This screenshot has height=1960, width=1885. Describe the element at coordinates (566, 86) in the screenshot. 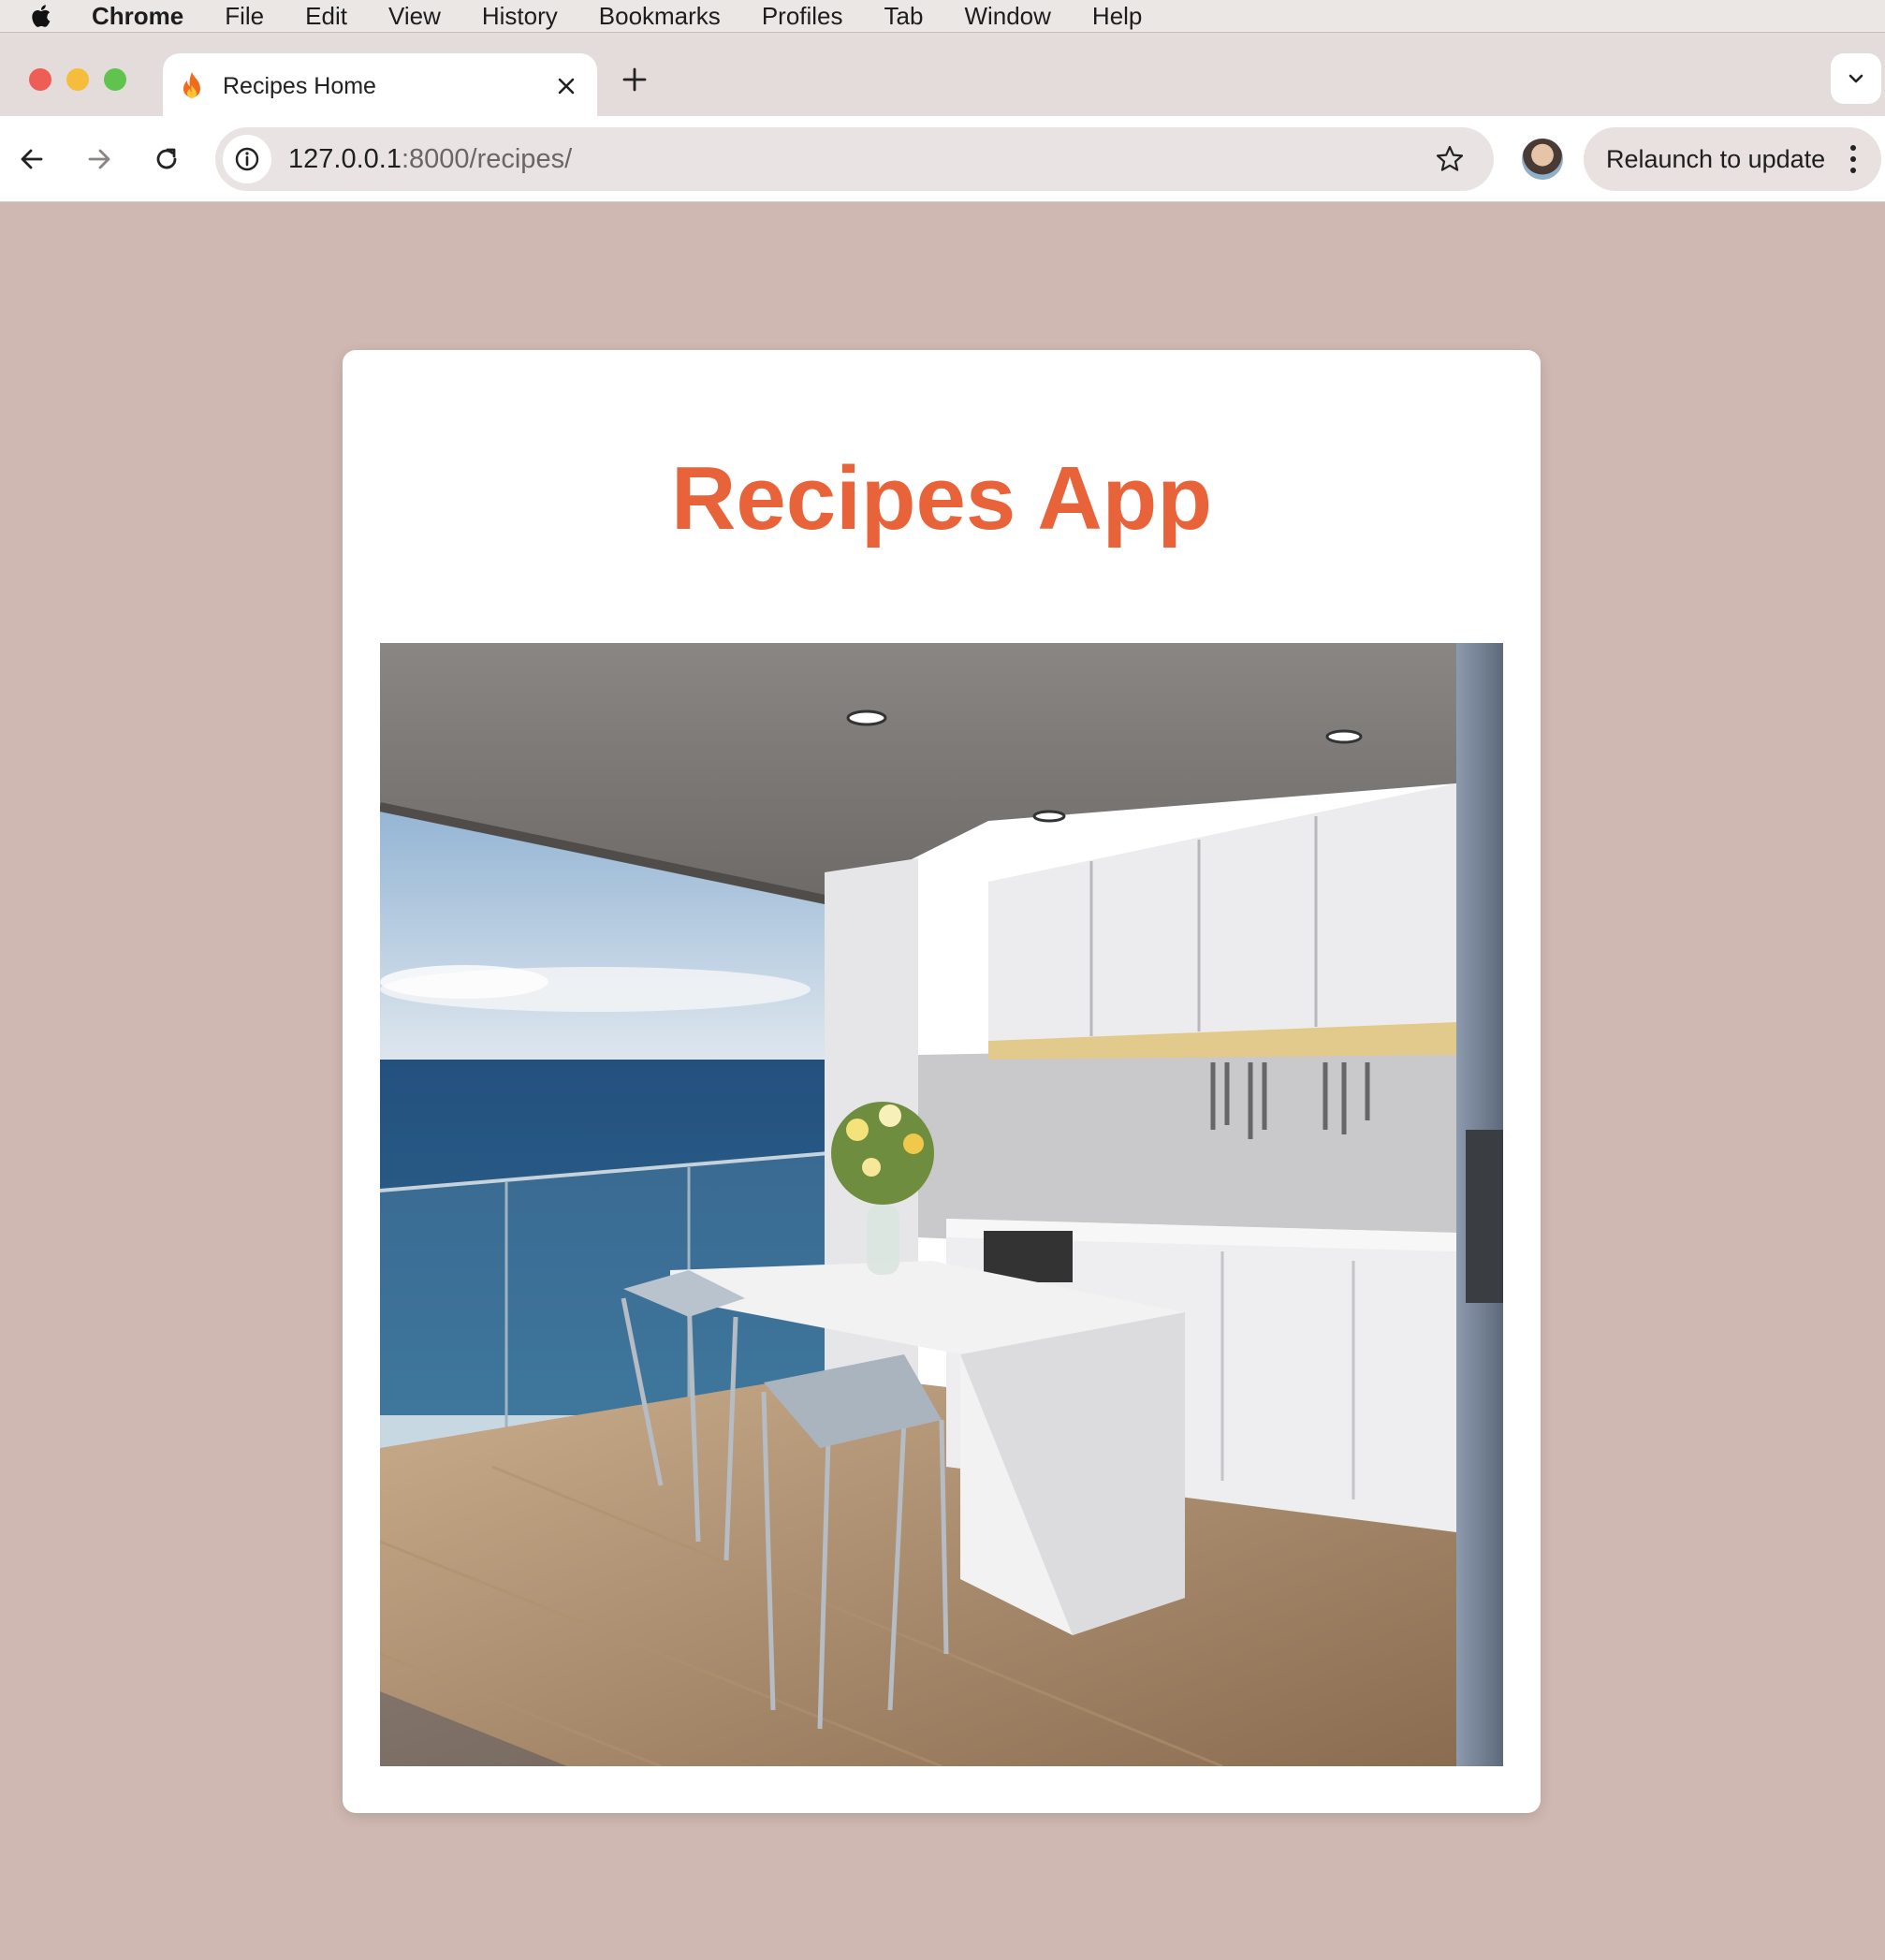

I see `close-icon` at that location.